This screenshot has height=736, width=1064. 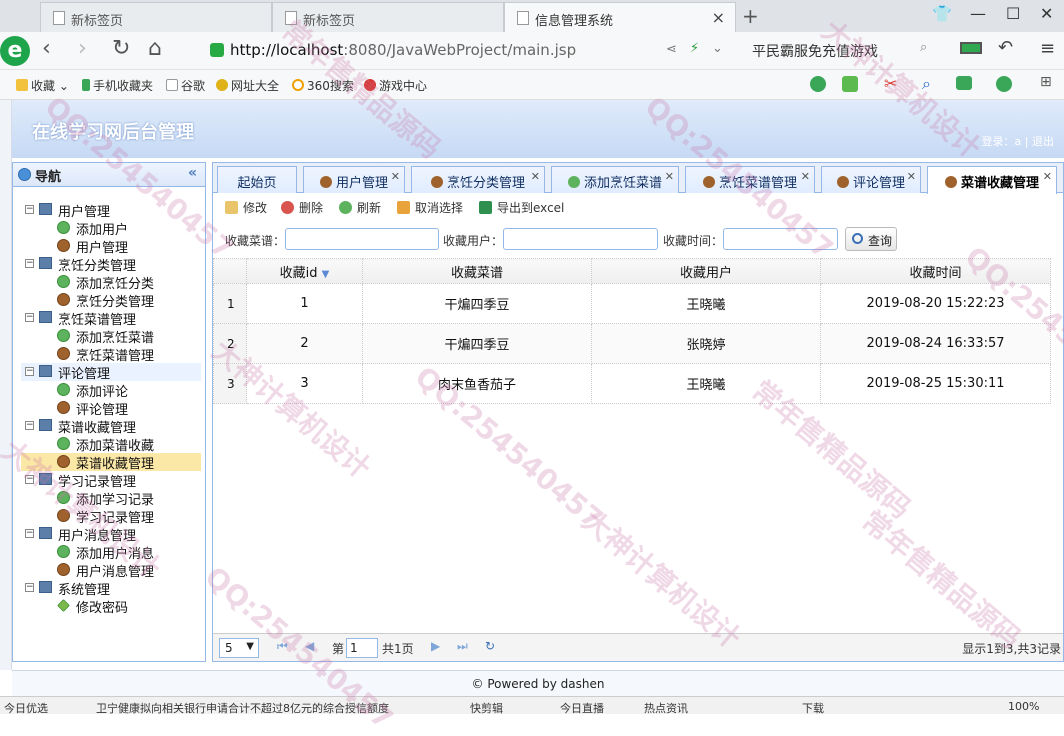 I want to click on nav-item: 添加烹饪菜谱, so click(x=111, y=336).